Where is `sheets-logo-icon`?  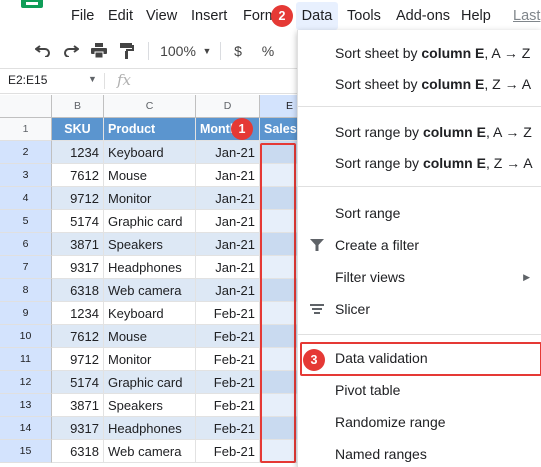 sheets-logo-icon is located at coordinates (32, 4).